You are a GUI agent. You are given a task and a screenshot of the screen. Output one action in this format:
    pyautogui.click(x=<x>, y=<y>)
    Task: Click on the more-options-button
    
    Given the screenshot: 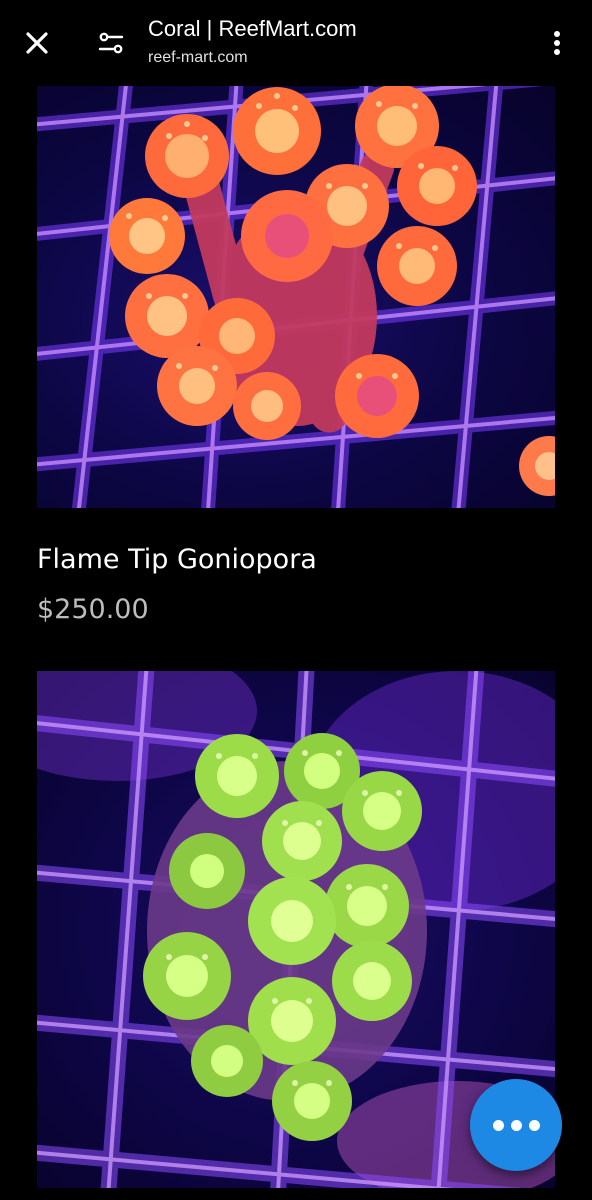 What is the action you would take?
    pyautogui.click(x=557, y=43)
    